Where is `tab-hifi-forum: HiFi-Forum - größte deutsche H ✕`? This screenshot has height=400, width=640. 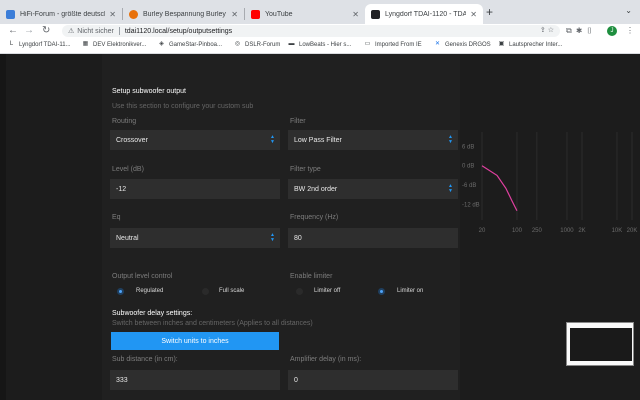 tab-hifi-forum: HiFi-Forum - größte deutsche H ✕ is located at coordinates (61, 14).